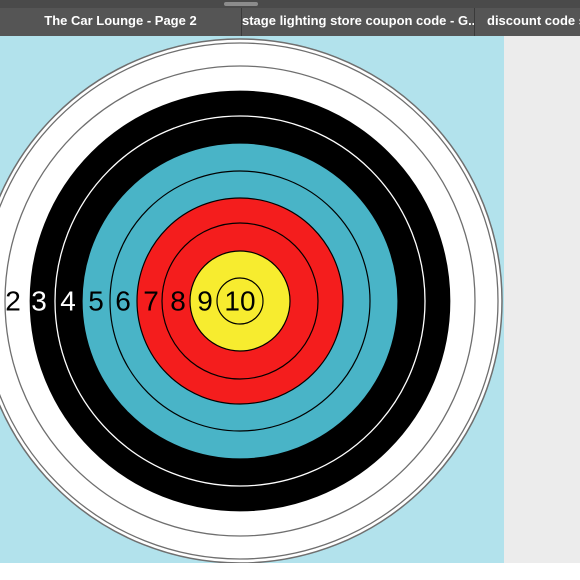 This screenshot has width=580, height=580. Describe the element at coordinates (533, 20) in the screenshot. I see `tab-title: discount code sol` at that location.